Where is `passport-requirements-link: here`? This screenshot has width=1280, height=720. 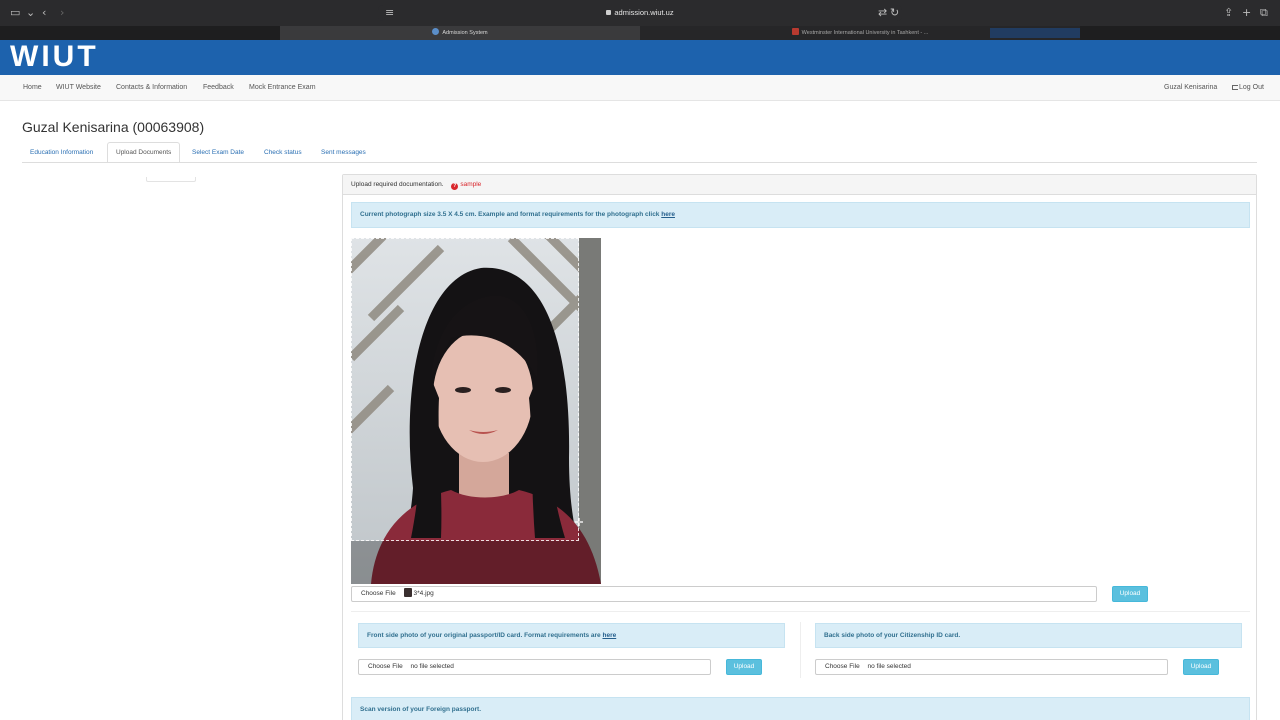 passport-requirements-link: here is located at coordinates (609, 635).